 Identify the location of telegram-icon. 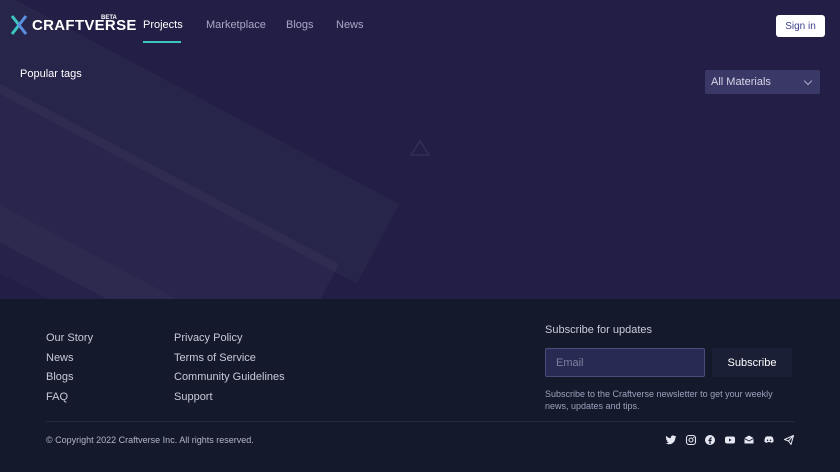
(789, 440).